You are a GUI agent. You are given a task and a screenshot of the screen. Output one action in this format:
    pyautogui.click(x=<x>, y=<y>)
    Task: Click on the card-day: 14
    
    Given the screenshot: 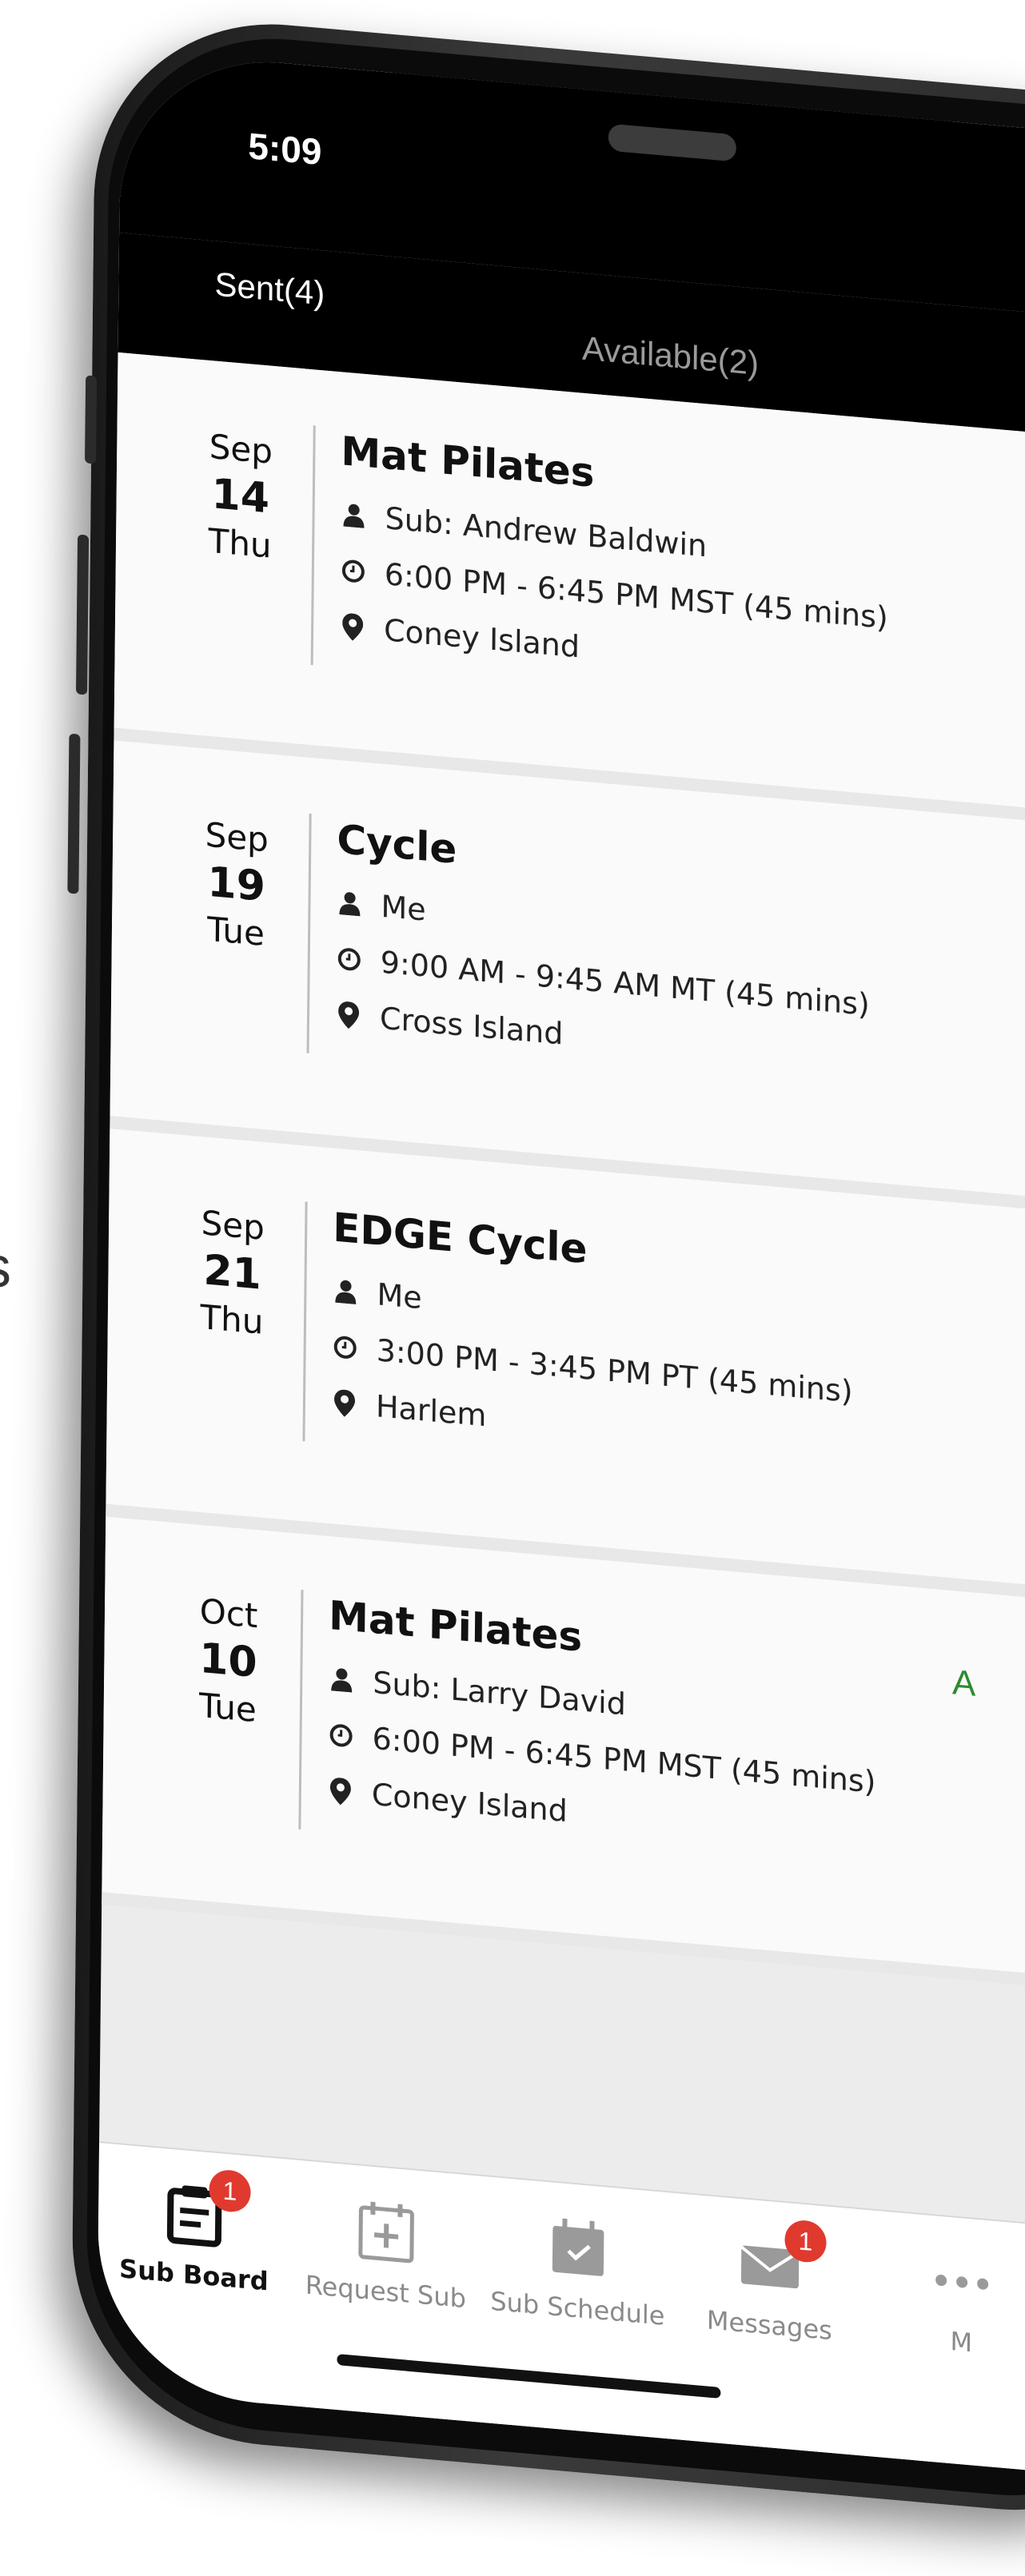 What is the action you would take?
    pyautogui.click(x=240, y=497)
    